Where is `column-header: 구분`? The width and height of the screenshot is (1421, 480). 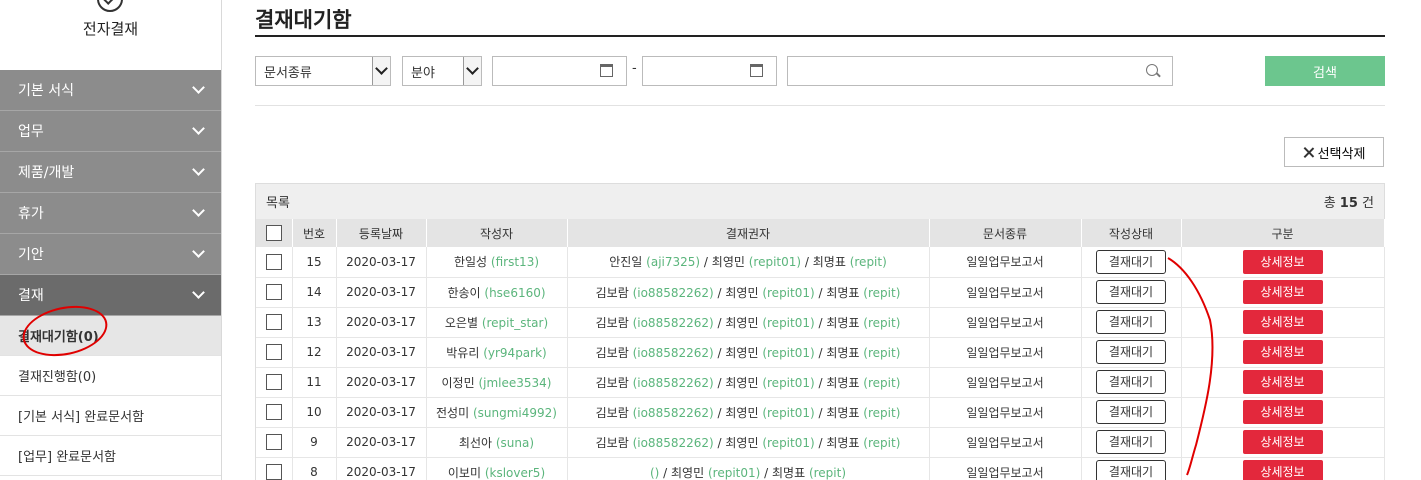
column-header: 구분 is located at coordinates (1283, 233).